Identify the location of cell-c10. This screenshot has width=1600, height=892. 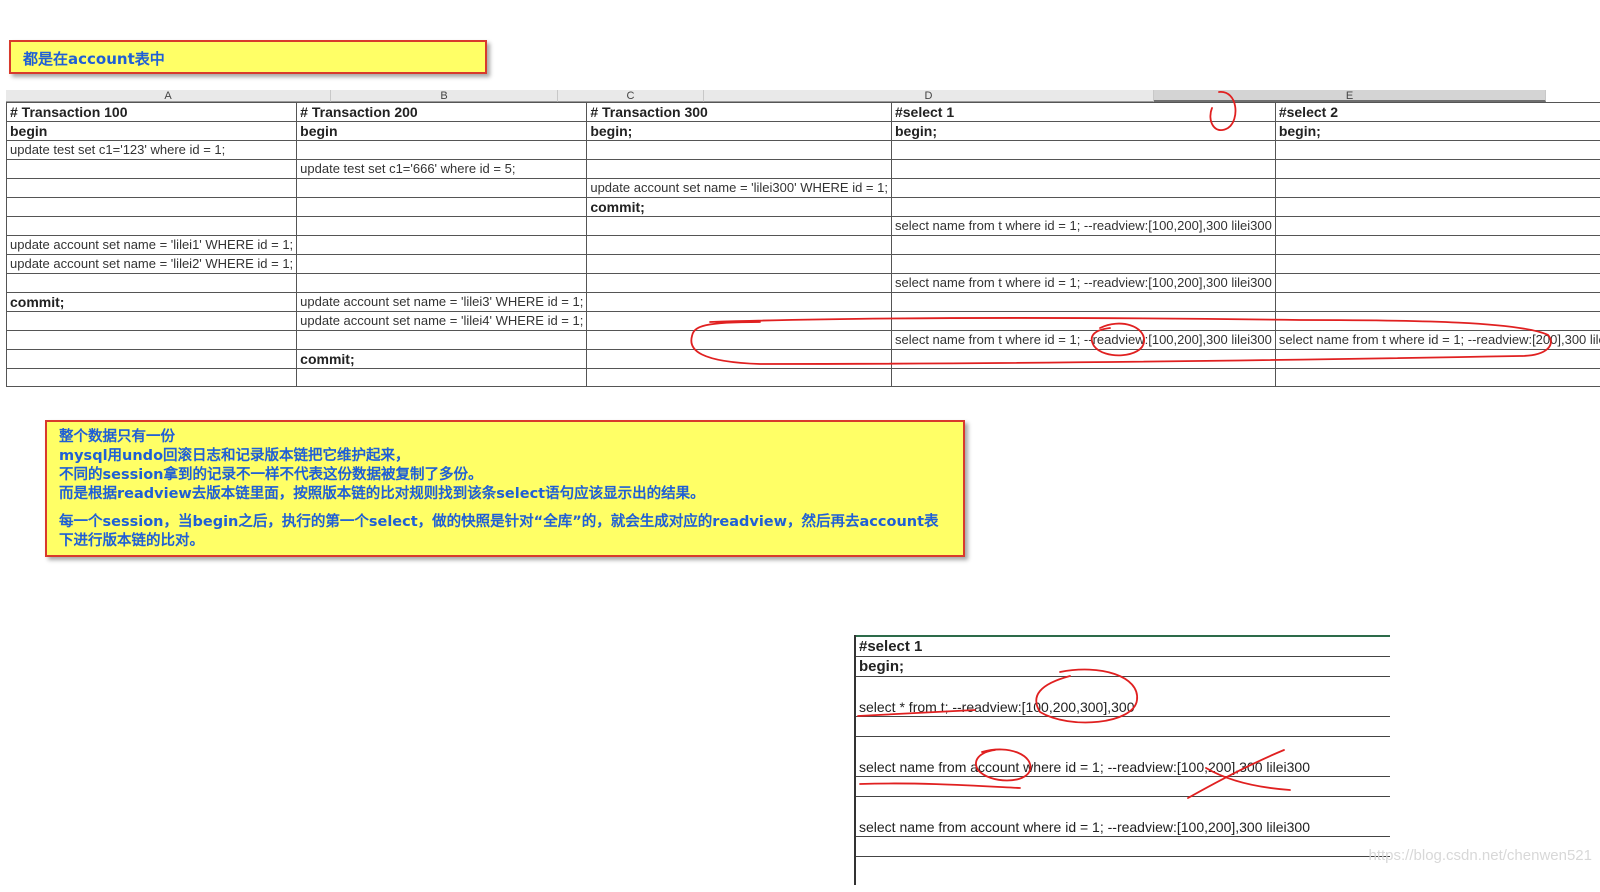
(739, 283).